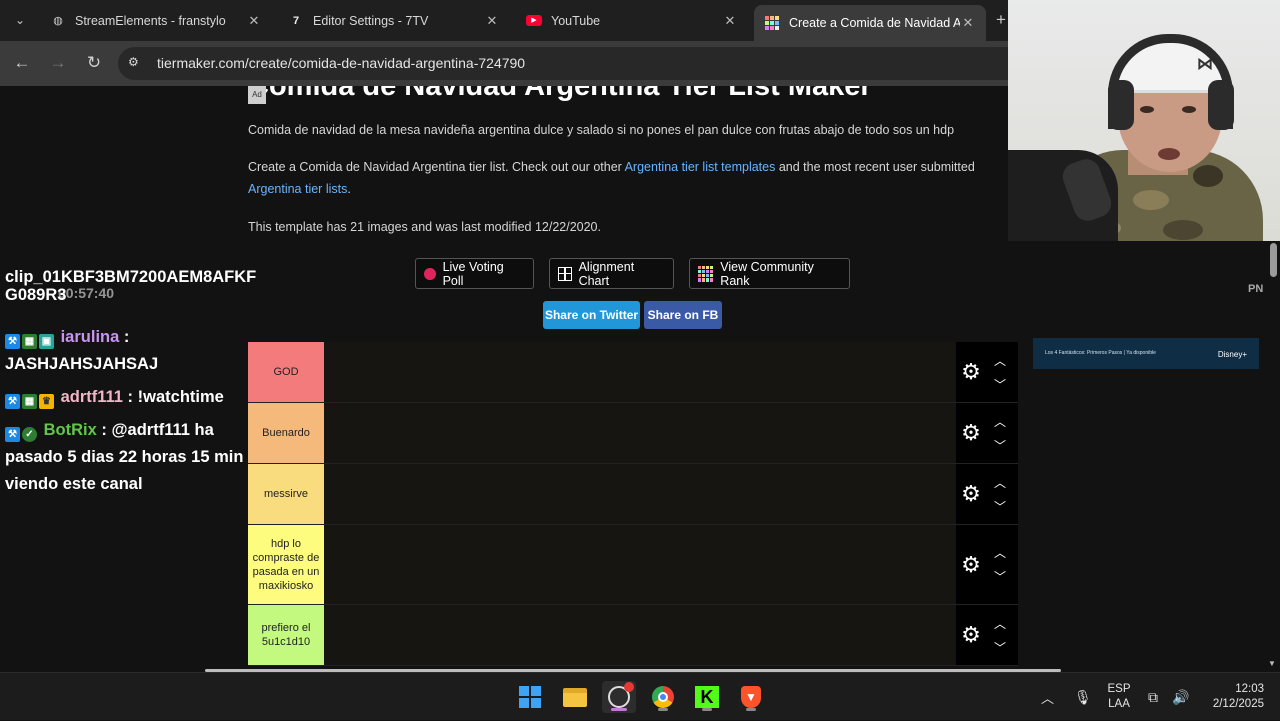  Describe the element at coordinates (58, 63) in the screenshot. I see `forward-icon: →` at that location.